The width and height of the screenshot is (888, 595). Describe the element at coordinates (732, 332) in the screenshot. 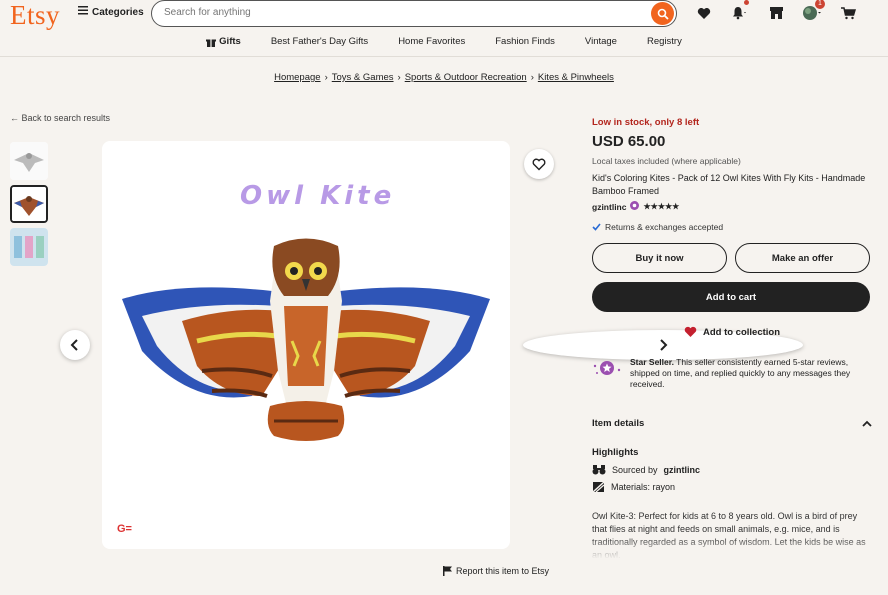

I see `add-to-collection-button: Add to collection` at that location.